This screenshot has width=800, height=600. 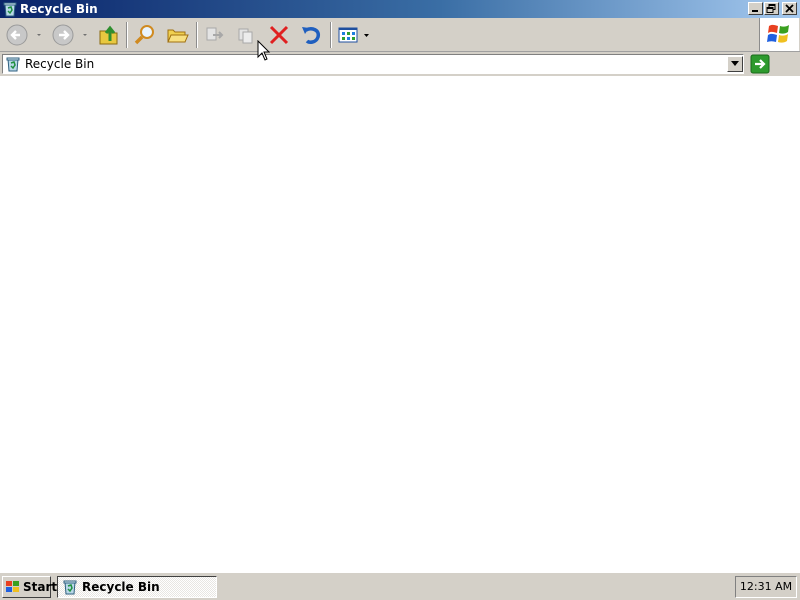 I want to click on go-button, so click(x=760, y=64).